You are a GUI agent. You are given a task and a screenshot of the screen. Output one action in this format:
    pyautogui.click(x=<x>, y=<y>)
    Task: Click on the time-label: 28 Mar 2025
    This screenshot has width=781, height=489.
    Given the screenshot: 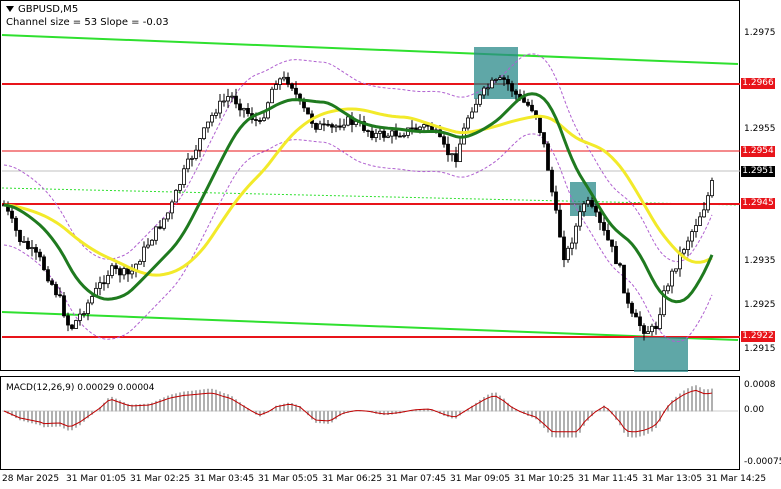 What is the action you would take?
    pyautogui.click(x=31, y=479)
    